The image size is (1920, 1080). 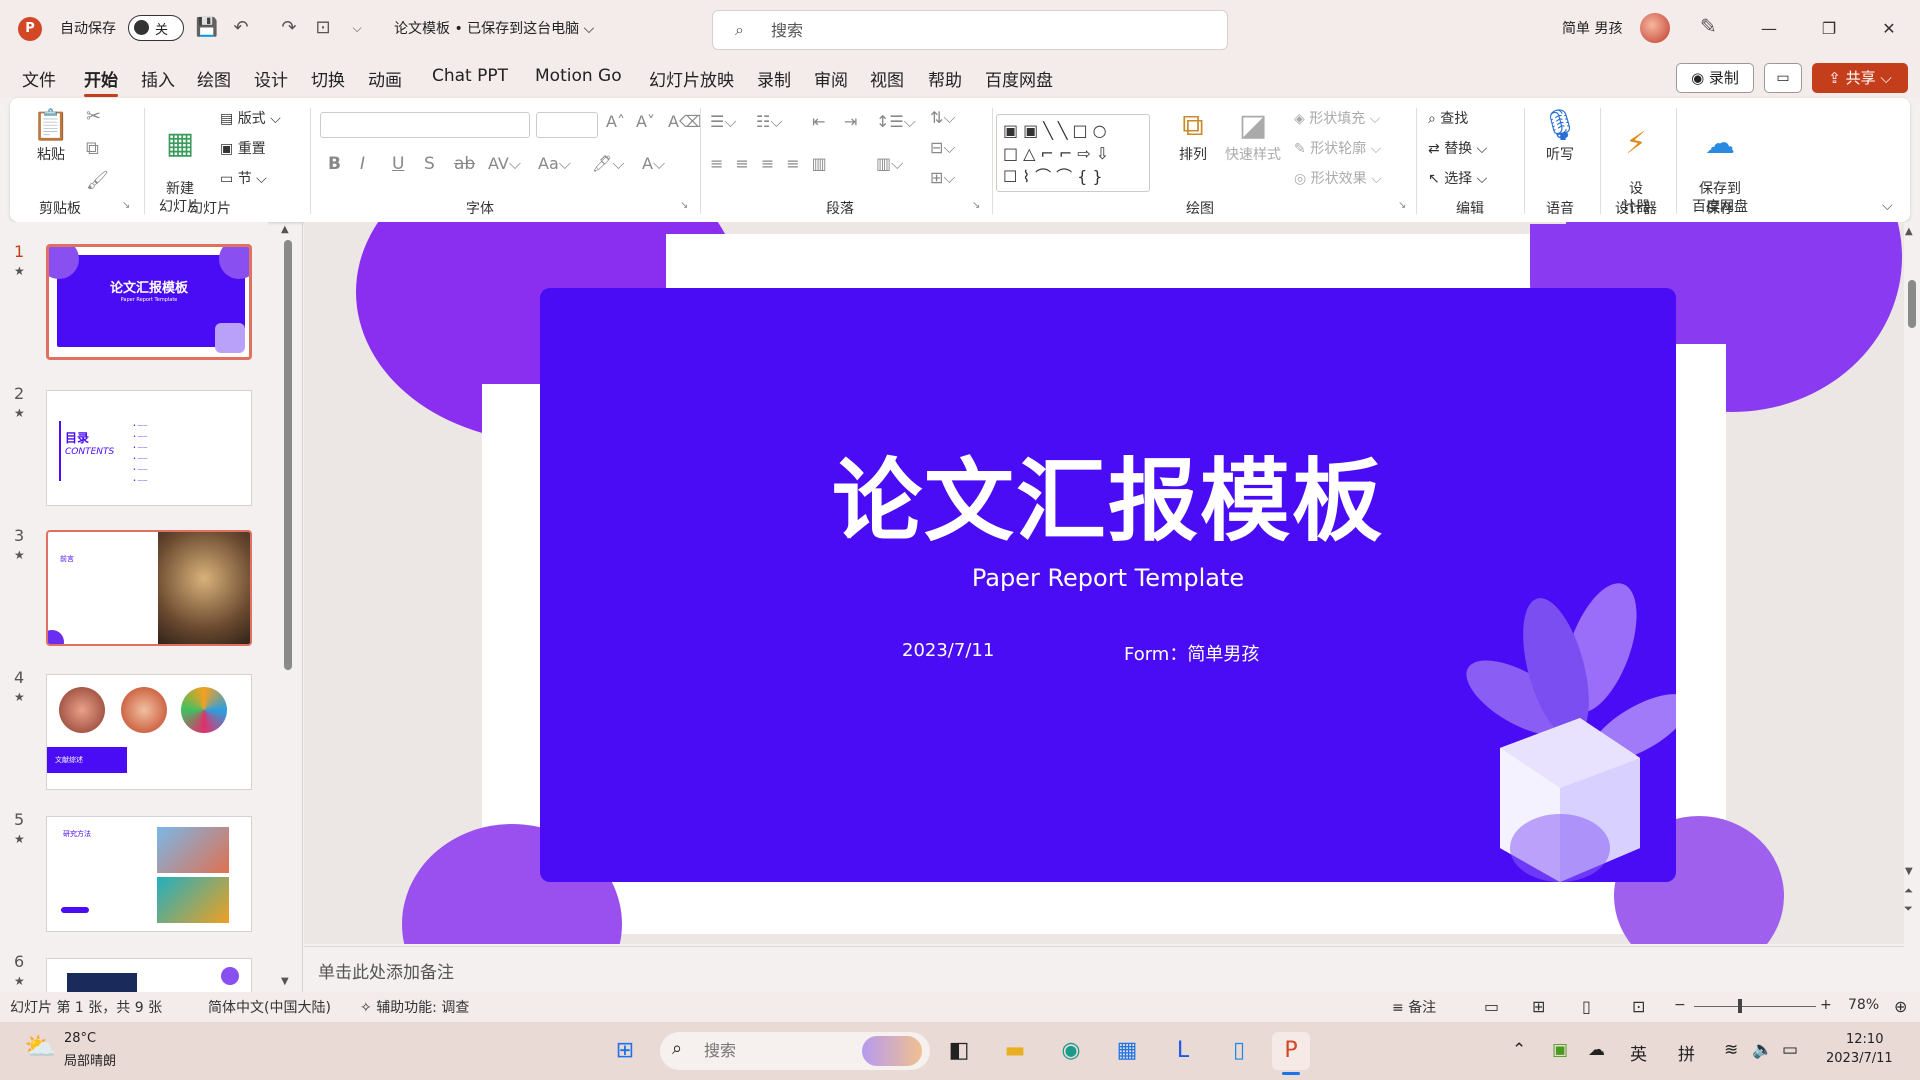 What do you see at coordinates (1908, 891) in the screenshot?
I see `prev-slide-icon: ⏶` at bounding box center [1908, 891].